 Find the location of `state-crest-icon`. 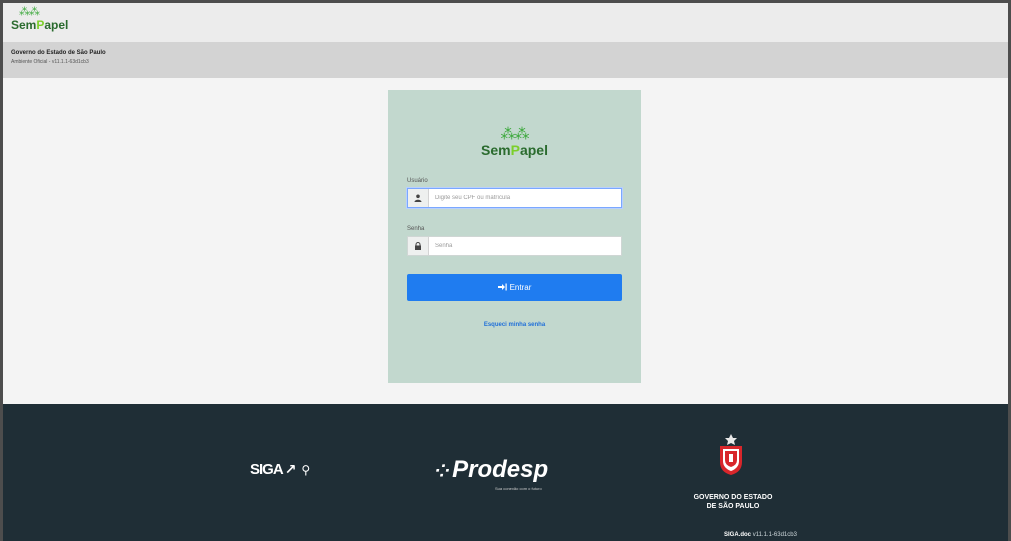

state-crest-icon is located at coordinates (731, 454).